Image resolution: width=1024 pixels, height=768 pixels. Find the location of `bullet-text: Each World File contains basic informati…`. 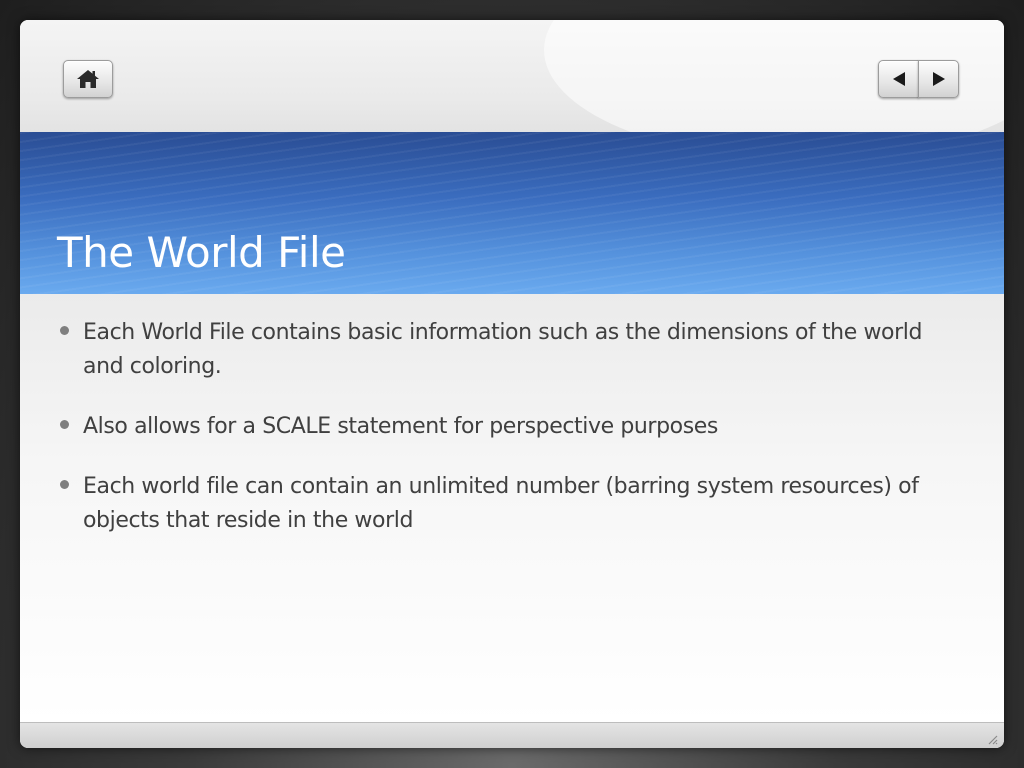

bullet-text: Each World File contains basic informati… is located at coordinates (503, 349).